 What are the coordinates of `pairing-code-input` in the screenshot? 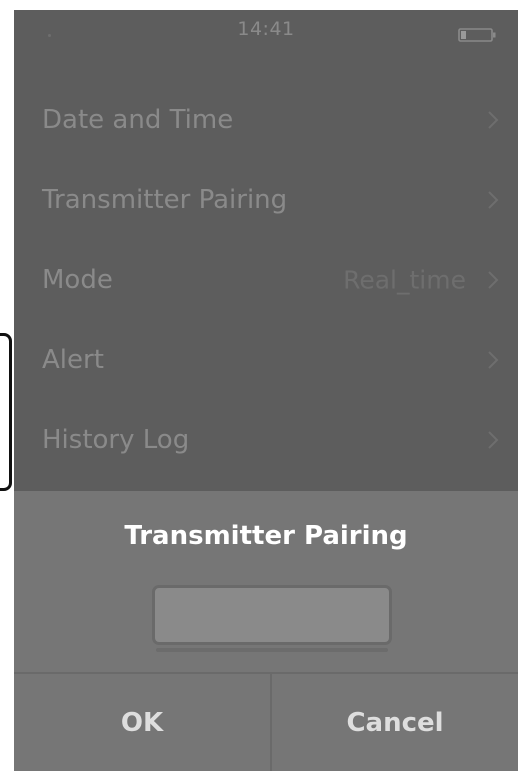 It's located at (272, 615).